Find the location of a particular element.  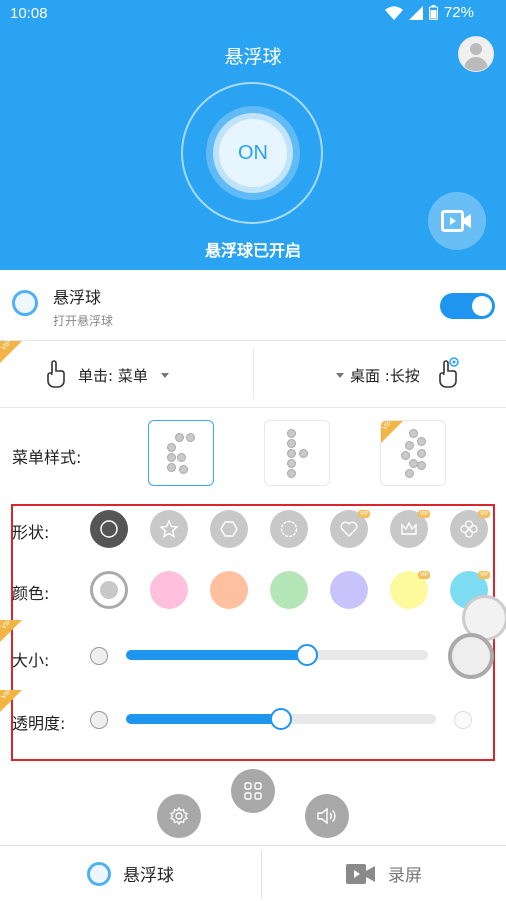

badge-icon is located at coordinates (289, 529).